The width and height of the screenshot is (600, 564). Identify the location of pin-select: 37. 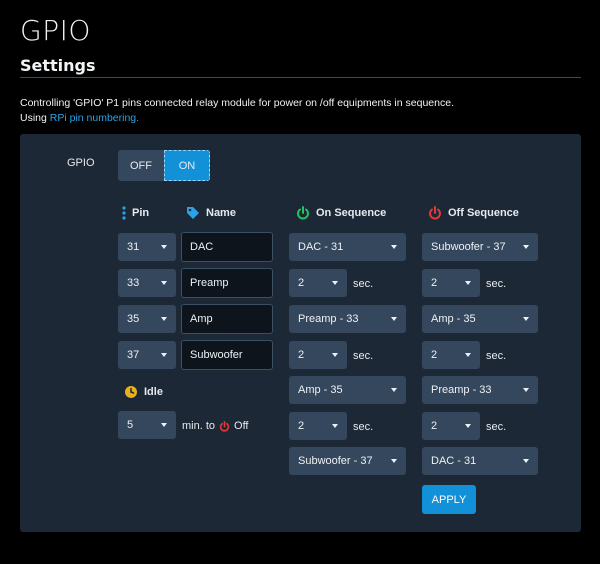
(147, 355).